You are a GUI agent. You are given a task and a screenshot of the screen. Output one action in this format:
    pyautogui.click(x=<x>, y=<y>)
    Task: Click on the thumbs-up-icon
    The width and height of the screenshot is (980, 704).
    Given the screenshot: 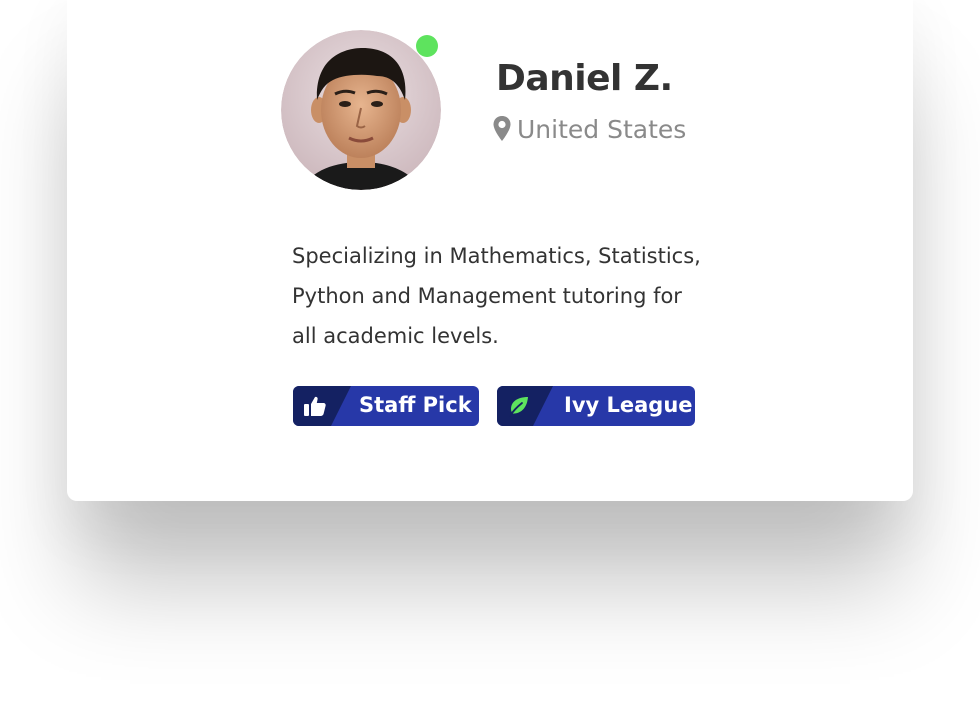 What is the action you would take?
    pyautogui.click(x=315, y=406)
    